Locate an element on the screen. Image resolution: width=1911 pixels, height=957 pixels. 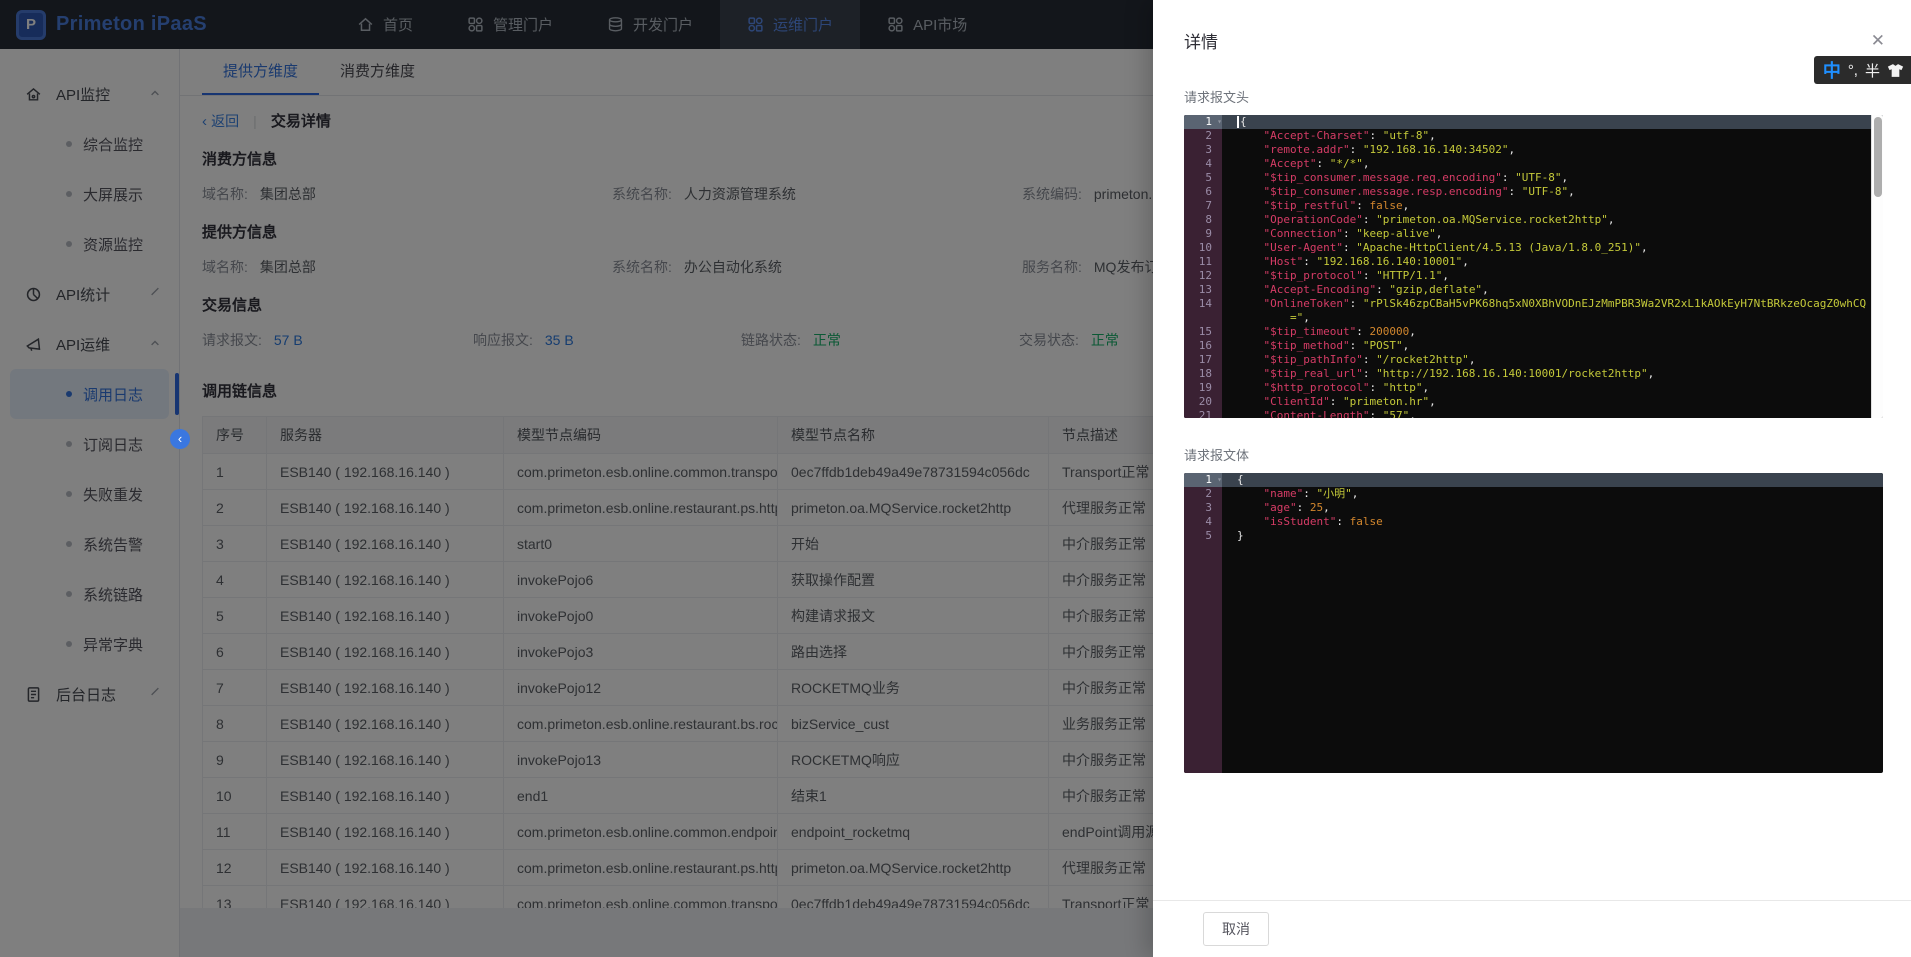
line-number: 4 is located at coordinates (1203, 522).